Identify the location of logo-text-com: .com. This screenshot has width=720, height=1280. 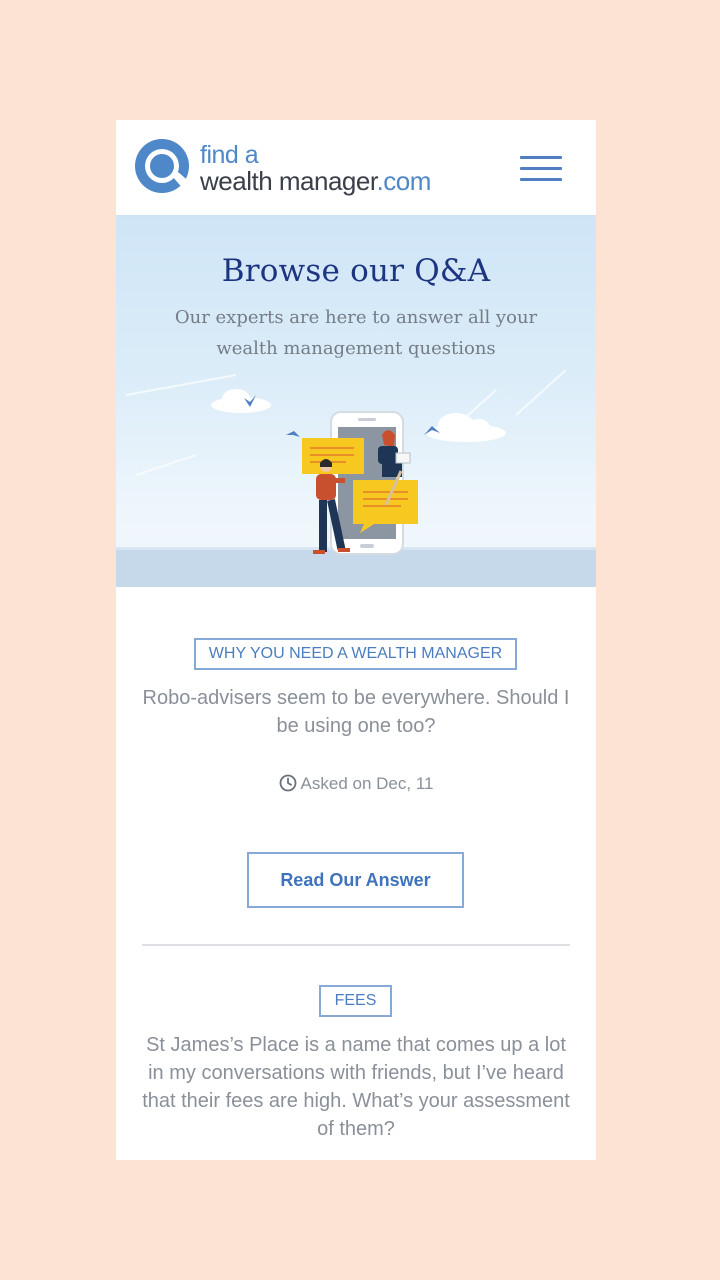
(404, 181).